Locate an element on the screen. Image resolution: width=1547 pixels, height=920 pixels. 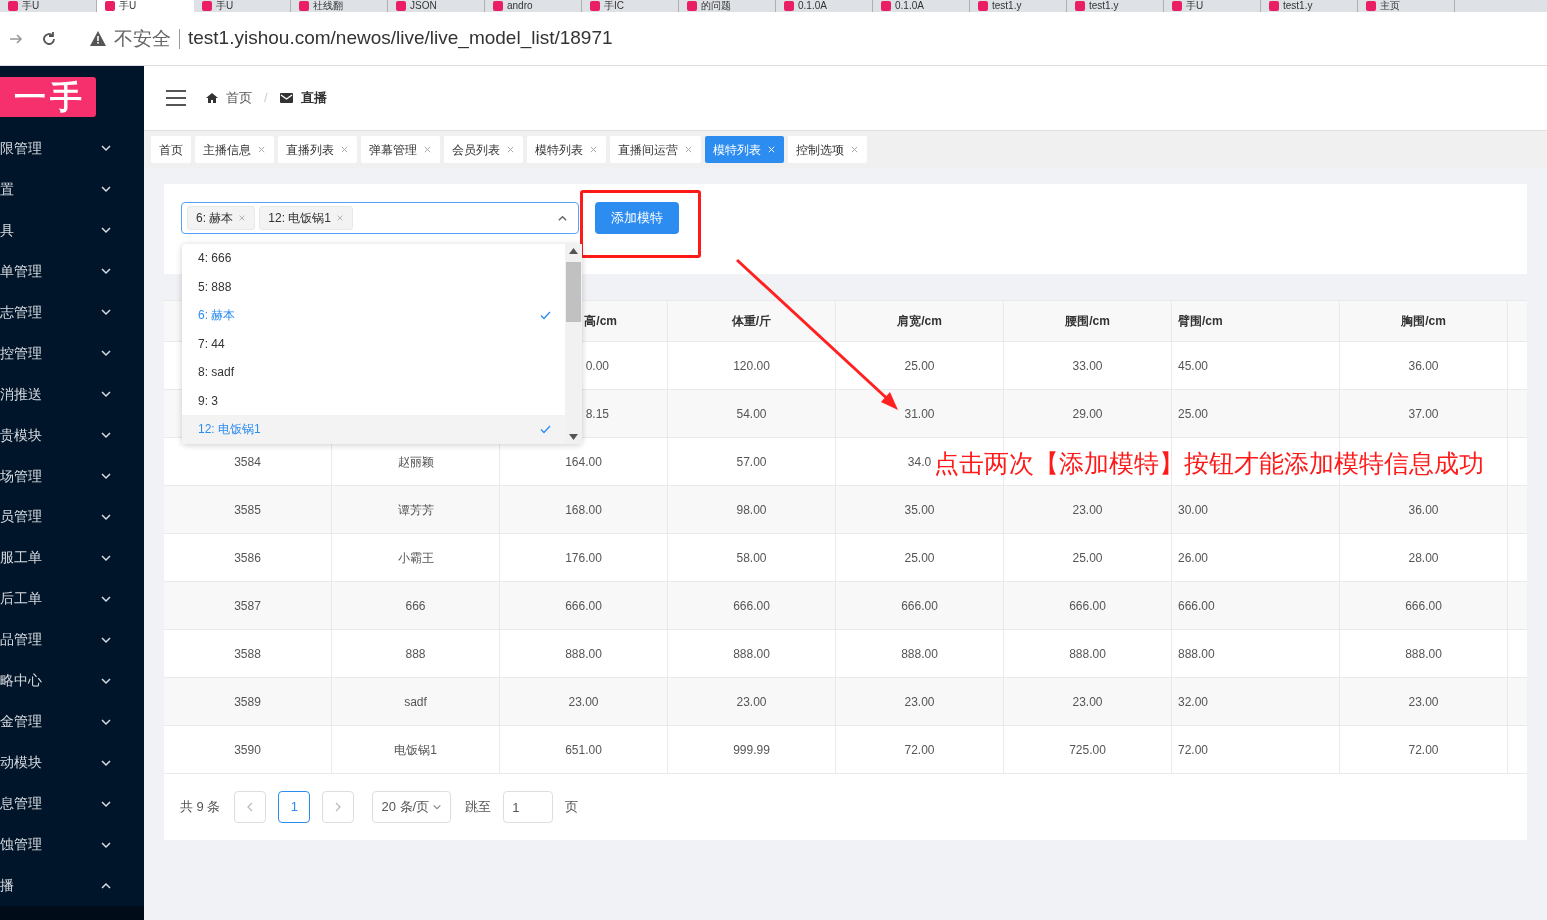
sidebar-item: 略中心 is located at coordinates (72, 681).